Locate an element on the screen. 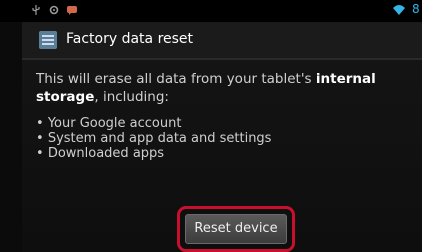 This screenshot has width=422, height=252. wifi-icon is located at coordinates (399, 10).